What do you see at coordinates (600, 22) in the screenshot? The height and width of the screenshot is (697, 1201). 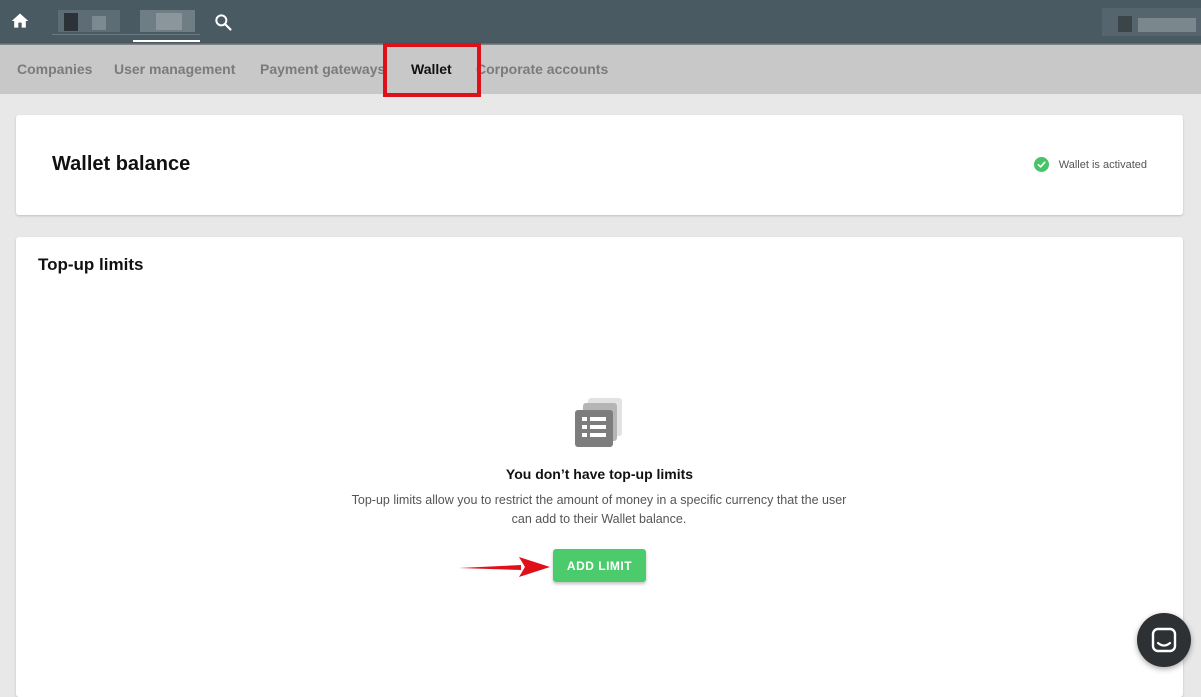 I see `top-navigation-bar` at bounding box center [600, 22].